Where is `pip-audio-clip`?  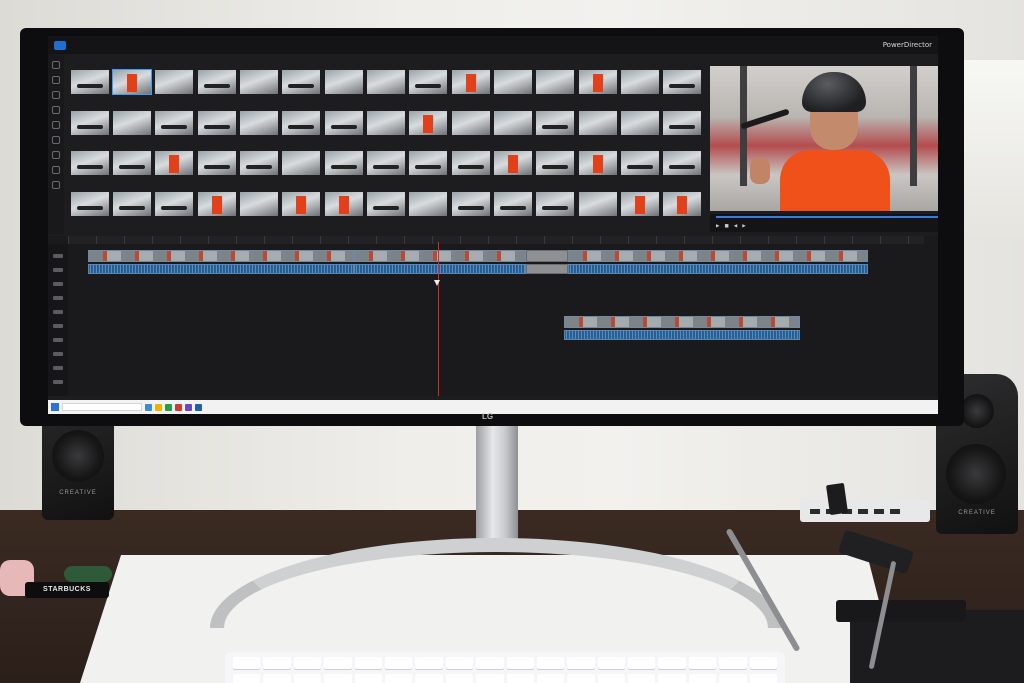
pip-audio-clip is located at coordinates (682, 335).